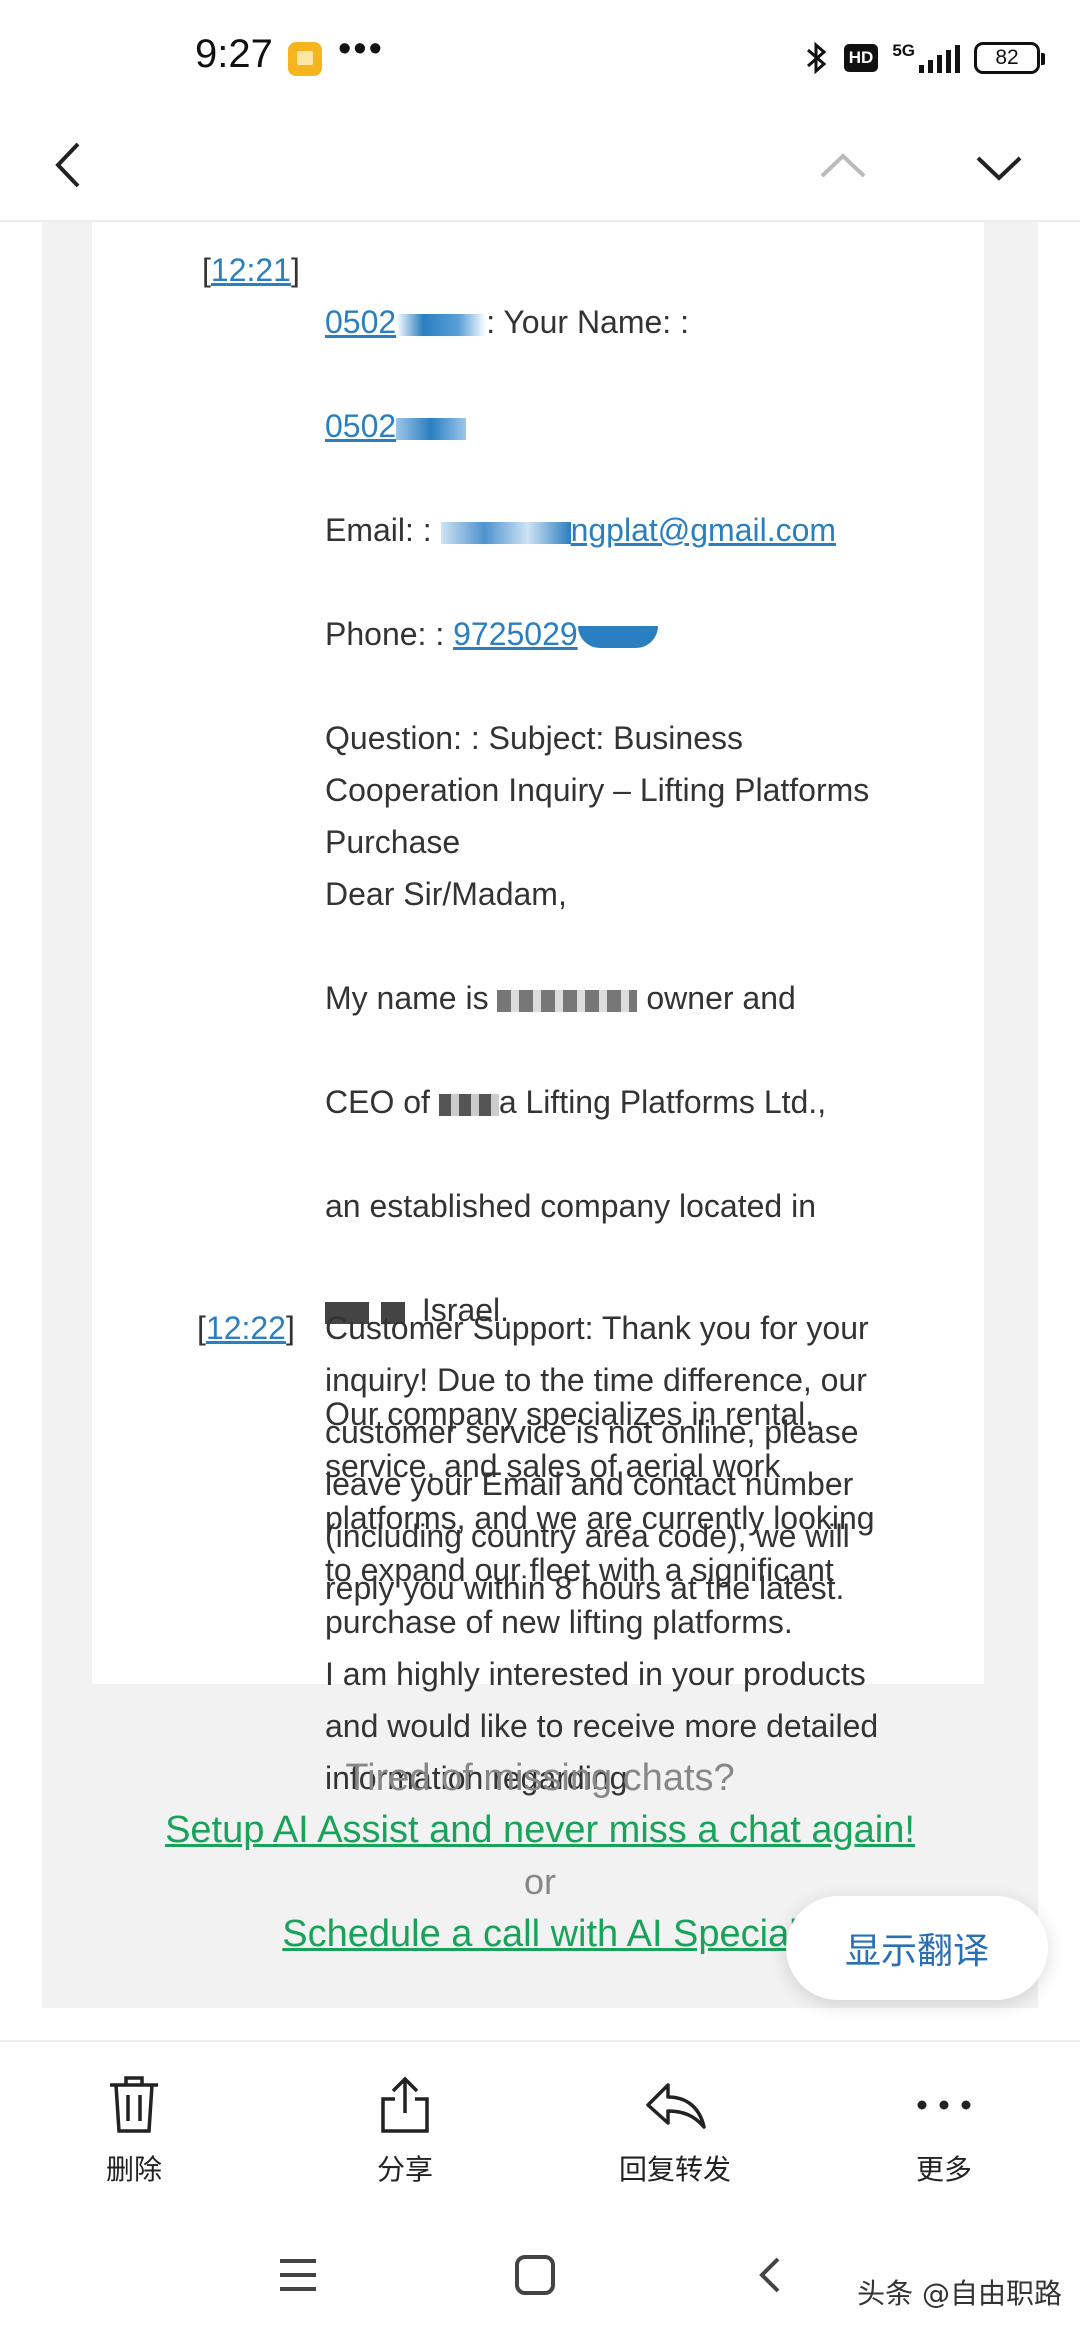 This screenshot has height=2340, width=1080. I want to click on message-line: CEO of a Lifting Platforms Ltd.,, so click(645, 1102).